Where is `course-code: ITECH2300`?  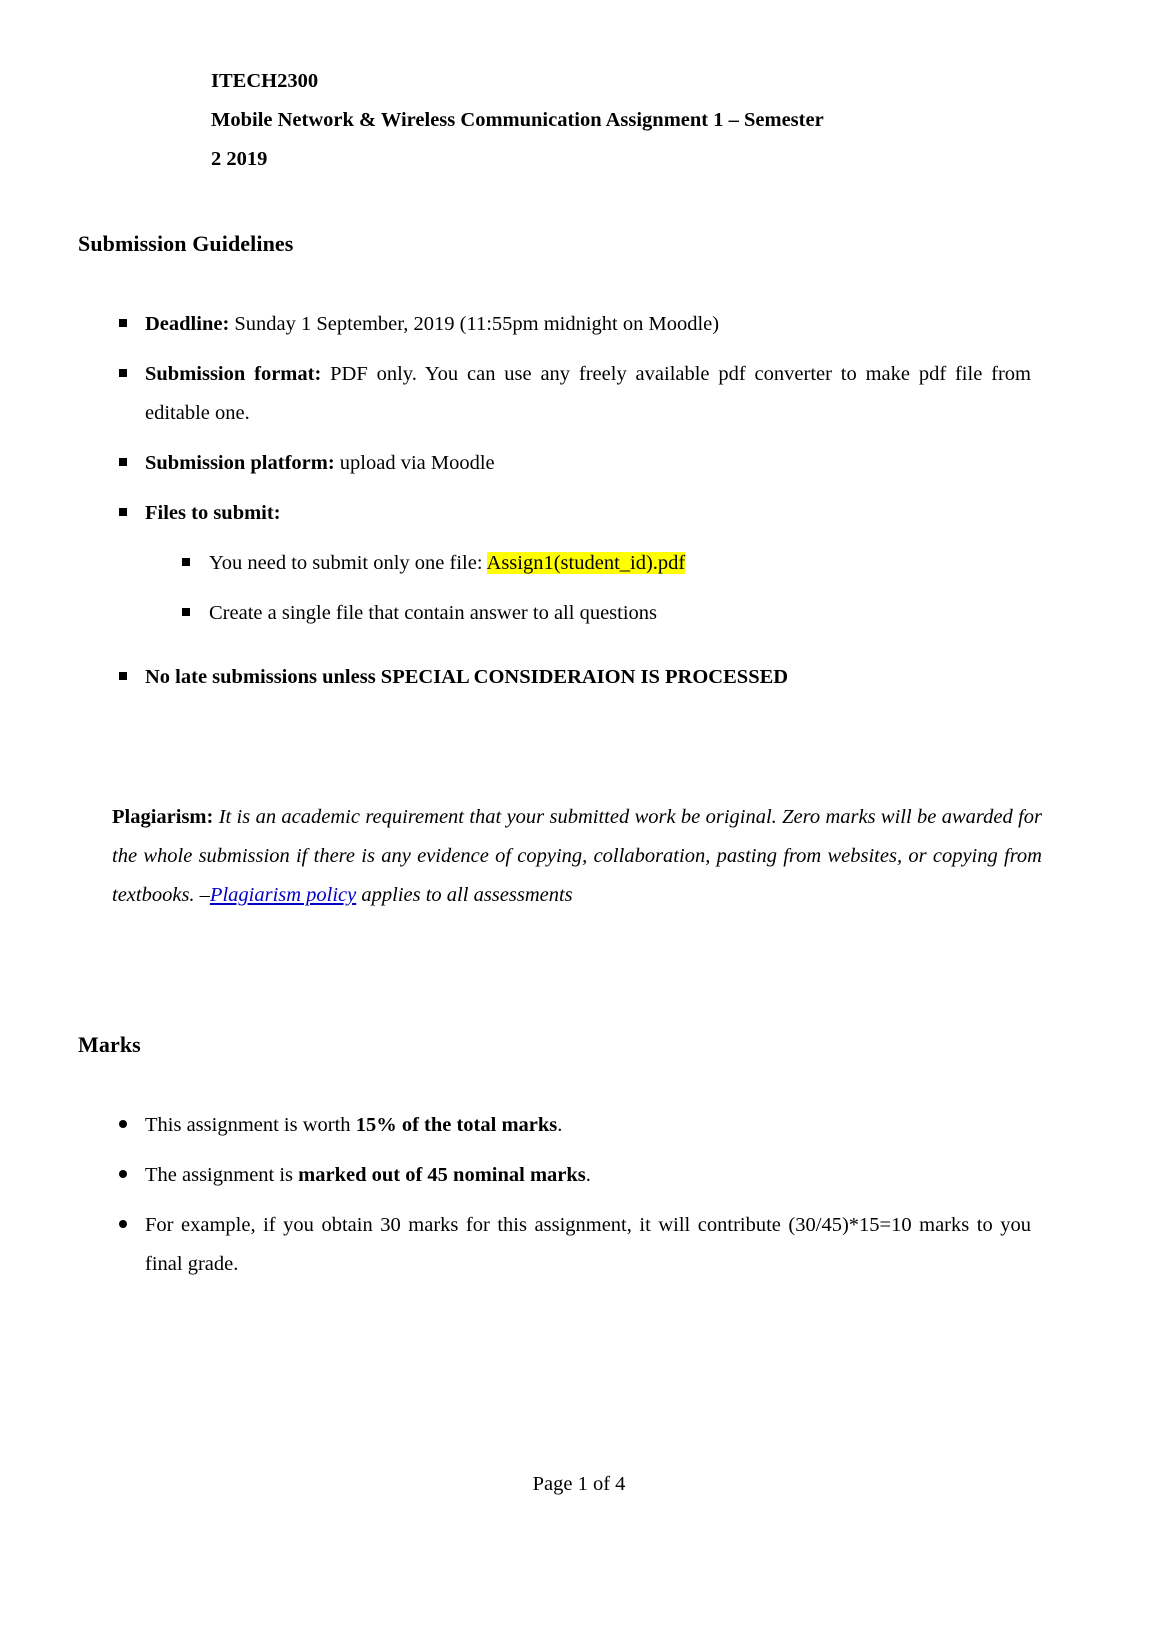 course-code: ITECH2300 is located at coordinates (265, 81).